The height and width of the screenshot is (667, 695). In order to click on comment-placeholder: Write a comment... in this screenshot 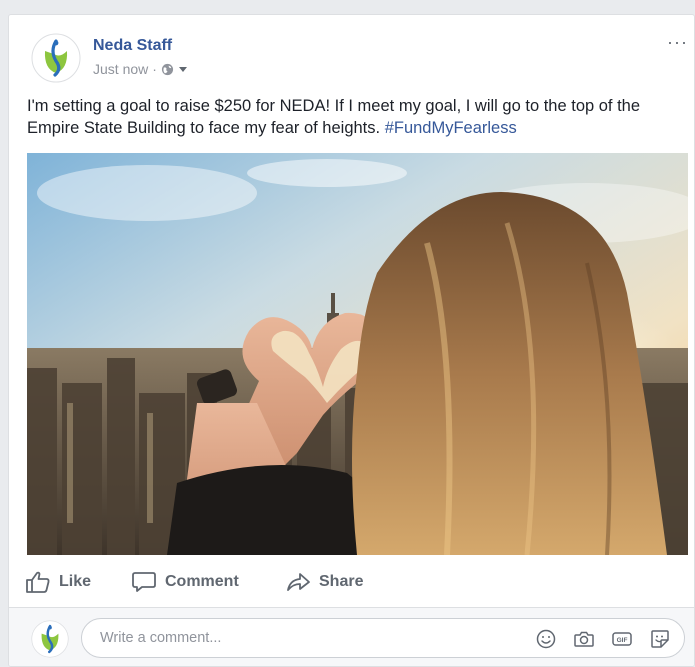, I will do `click(161, 638)`.